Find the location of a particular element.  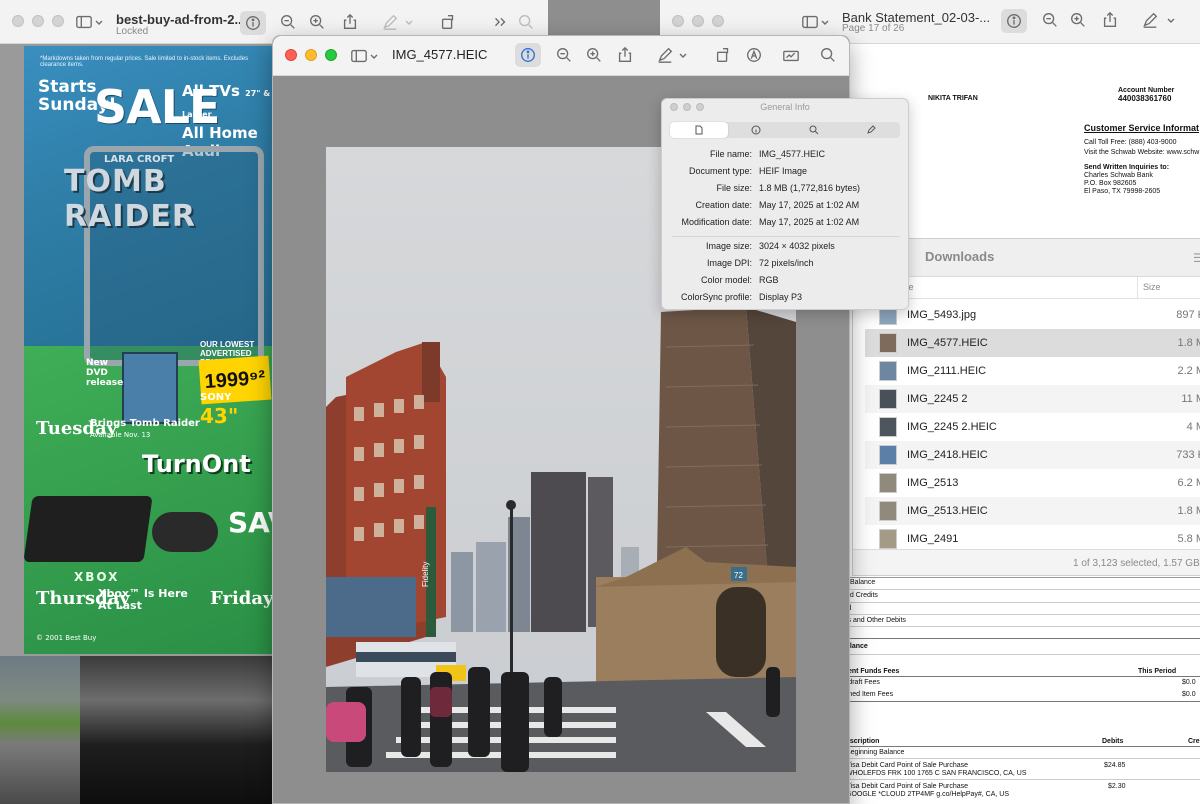

ad-xbox-logo: XBOX is located at coordinates (97, 577).